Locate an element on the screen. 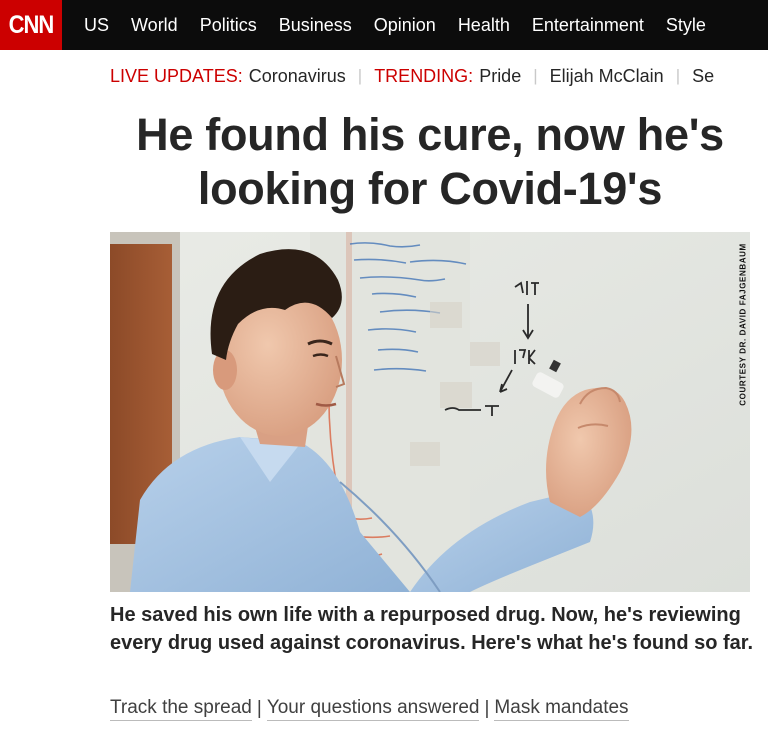 The width and height of the screenshot is (768, 738). photo-credit-text: COURTESY DR. DAVID FAJGENBAUM is located at coordinates (743, 324).